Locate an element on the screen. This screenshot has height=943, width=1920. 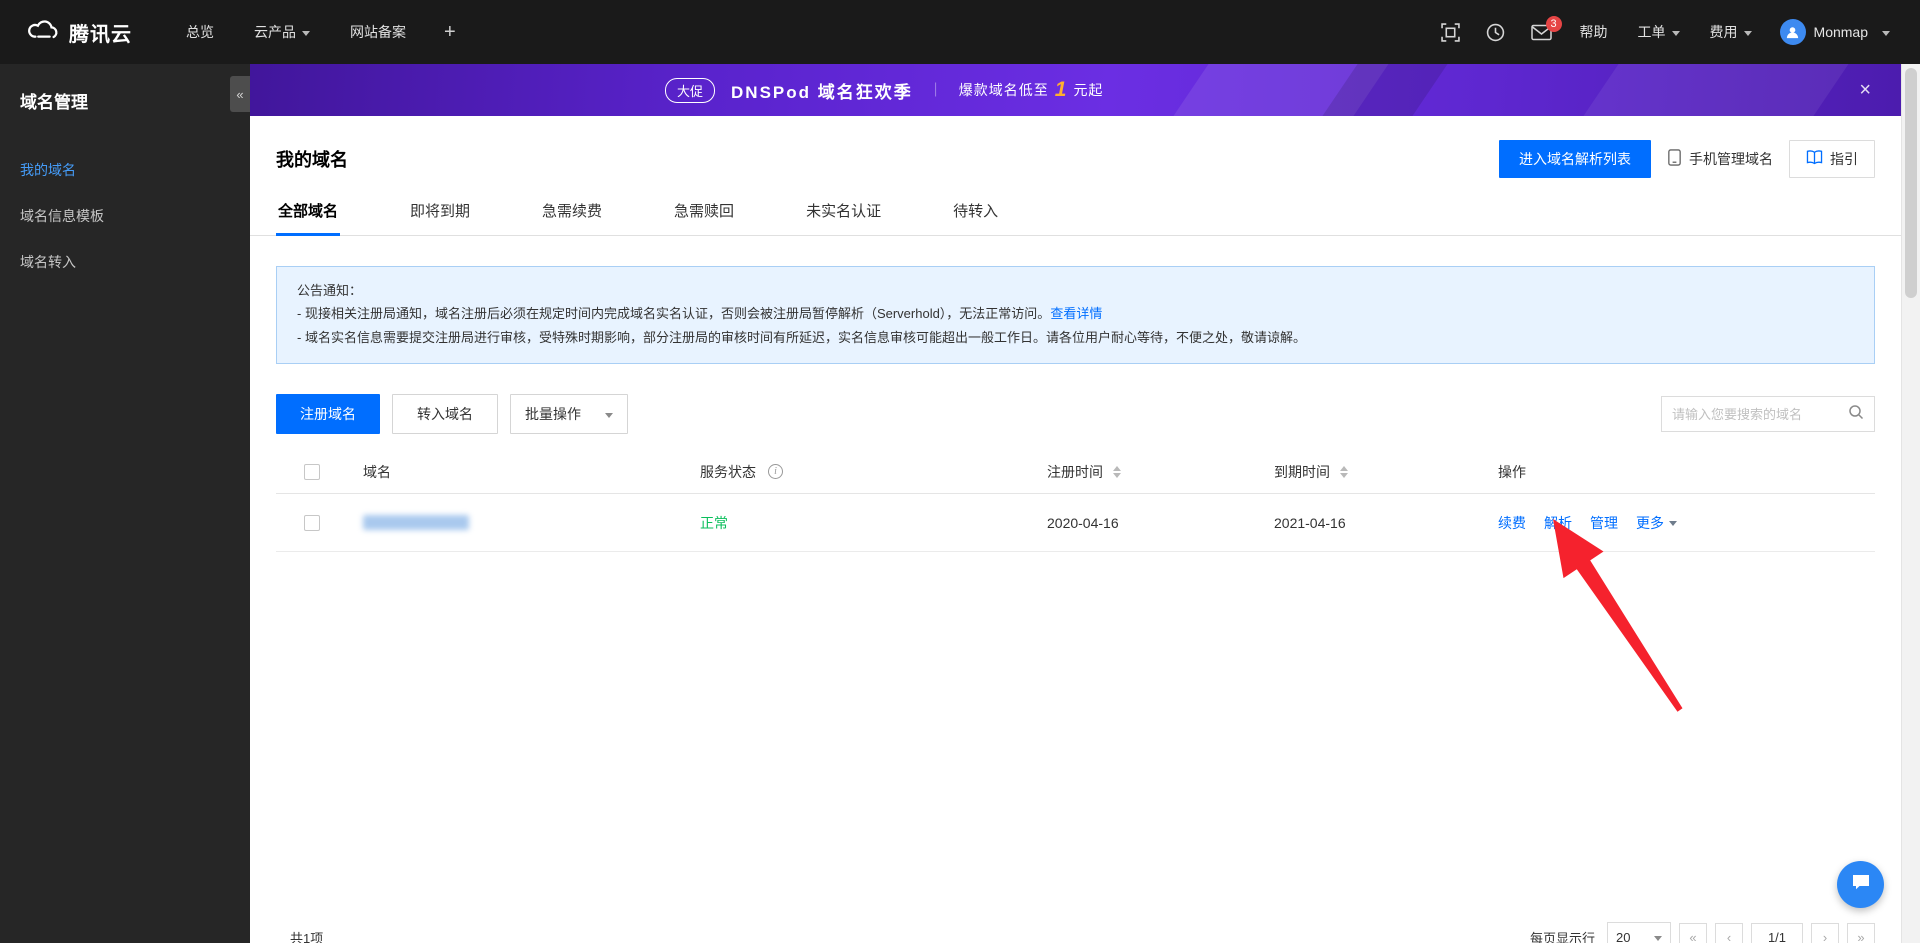
more-actions-dropdown: 更多 is located at coordinates (1656, 523).